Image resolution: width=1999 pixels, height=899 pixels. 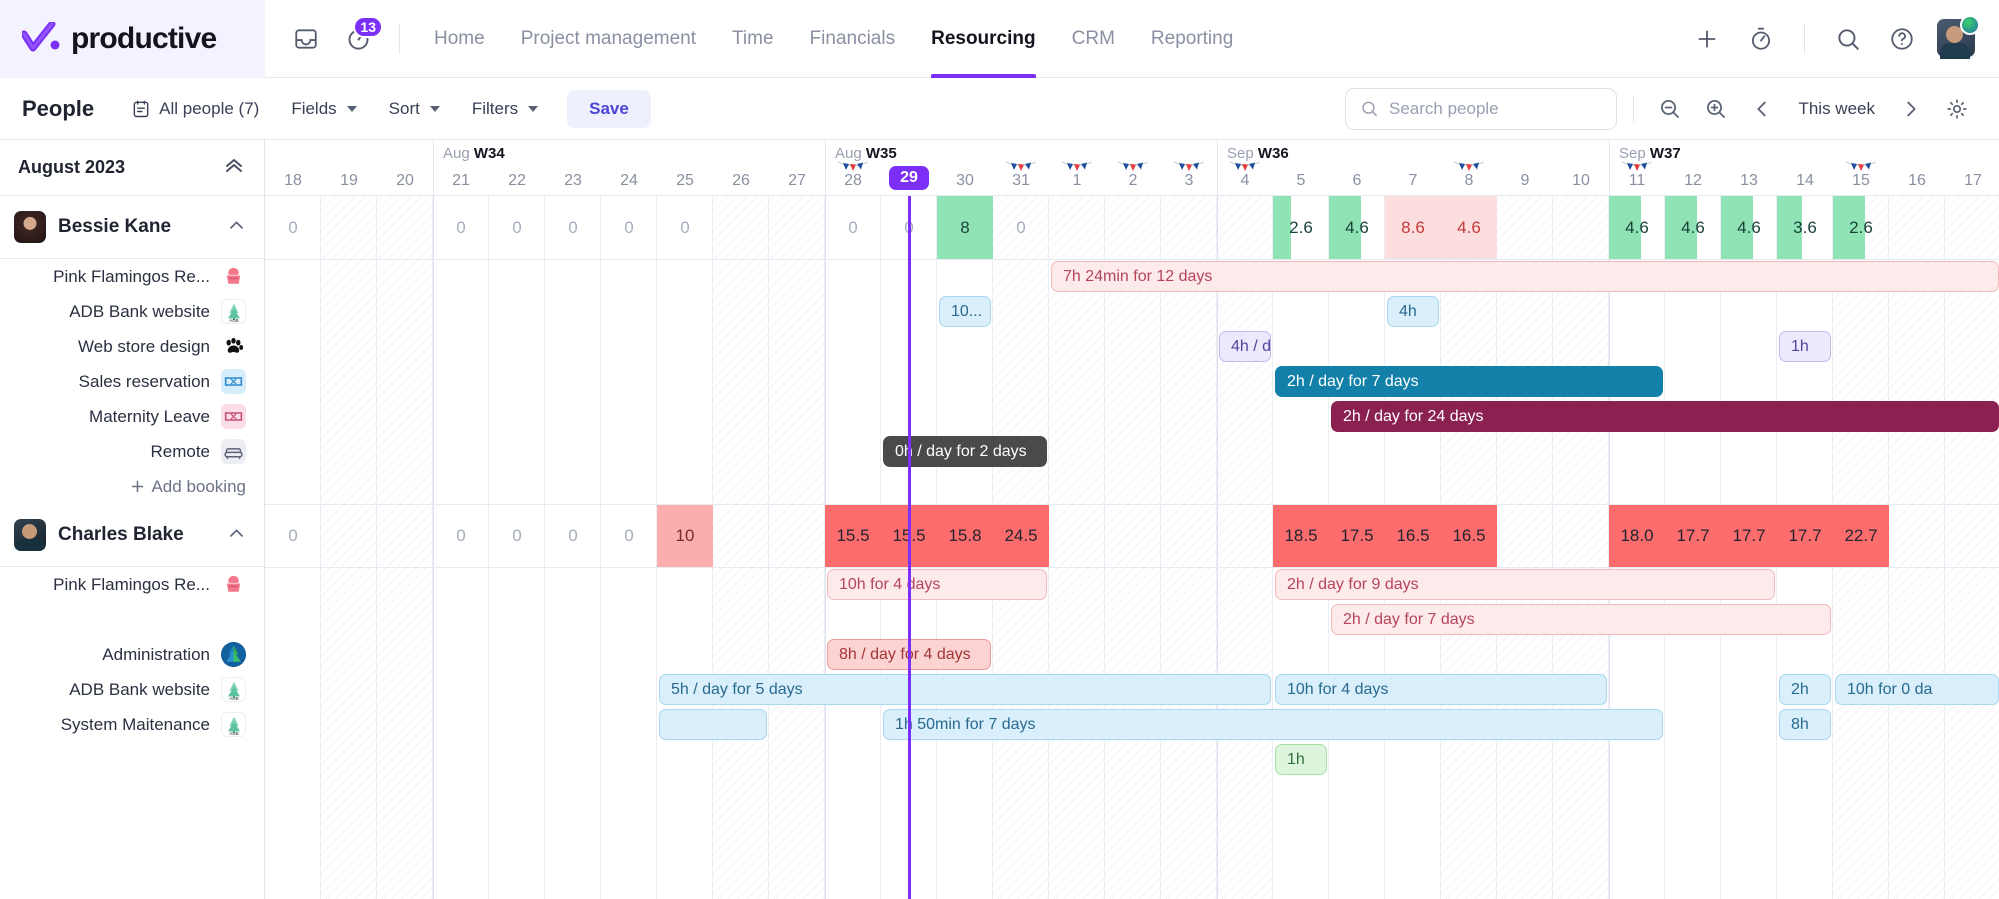 What do you see at coordinates (1805, 724) in the screenshot?
I see `booking-bar: 8h` at bounding box center [1805, 724].